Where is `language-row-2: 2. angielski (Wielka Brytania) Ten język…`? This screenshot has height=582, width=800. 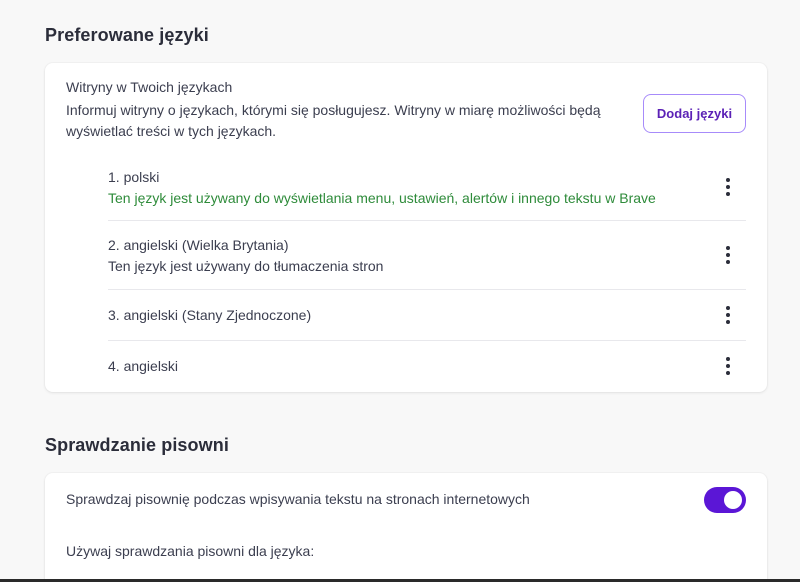
language-row-2: 2. angielski (Wielka Brytania) Ten język… is located at coordinates (427, 255).